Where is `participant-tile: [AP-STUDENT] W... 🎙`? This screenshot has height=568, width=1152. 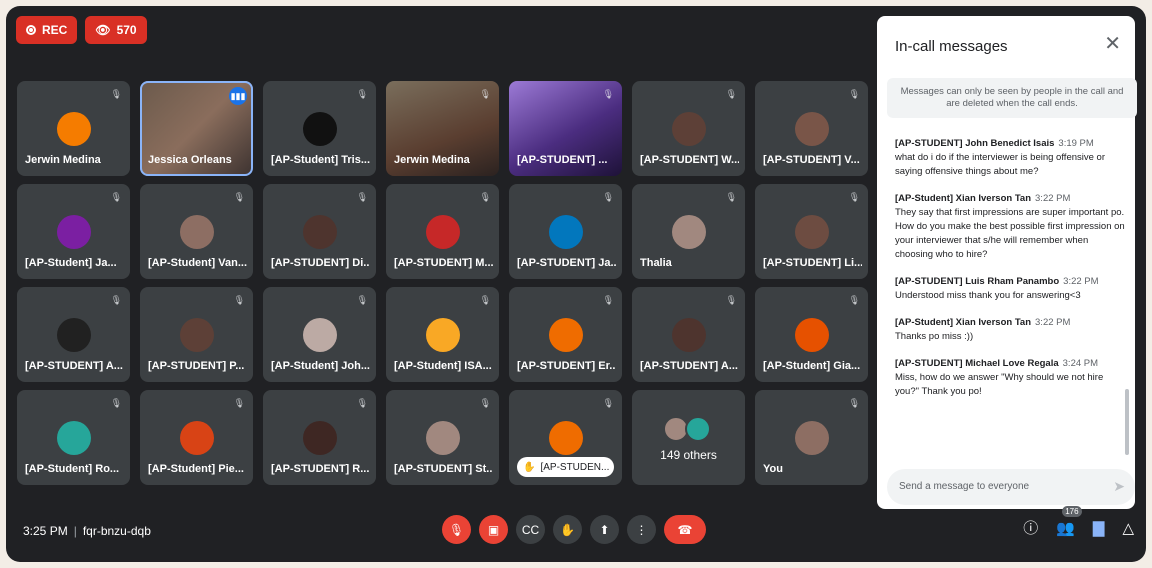 participant-tile: [AP-STUDENT] W... 🎙 is located at coordinates (688, 128).